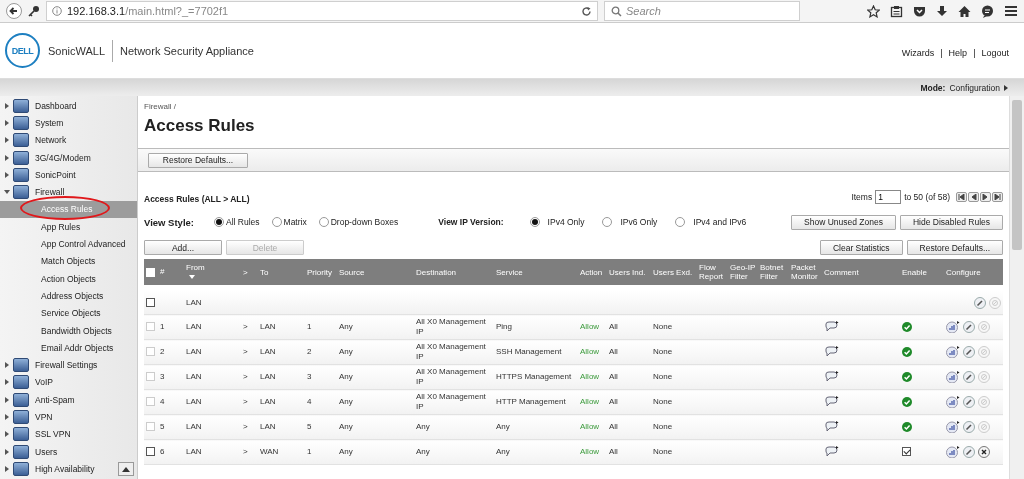 The height and width of the screenshot is (479, 1024). Describe the element at coordinates (995, 52) in the screenshot. I see `header-link: Logout` at that location.